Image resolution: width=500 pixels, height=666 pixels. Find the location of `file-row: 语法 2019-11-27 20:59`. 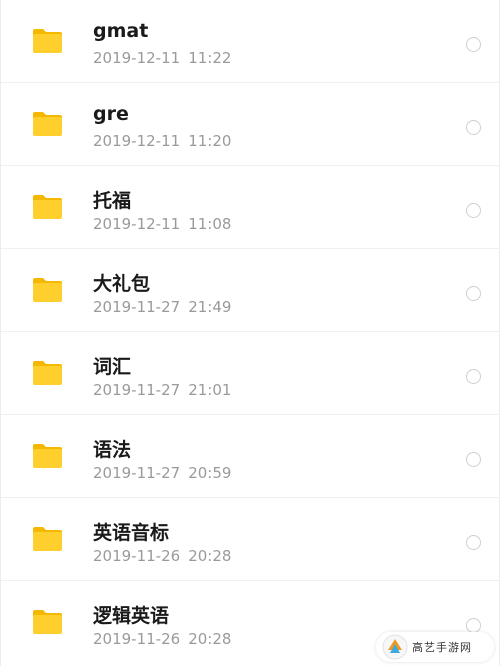

file-row: 语法 2019-11-27 20:59 is located at coordinates (250, 456).